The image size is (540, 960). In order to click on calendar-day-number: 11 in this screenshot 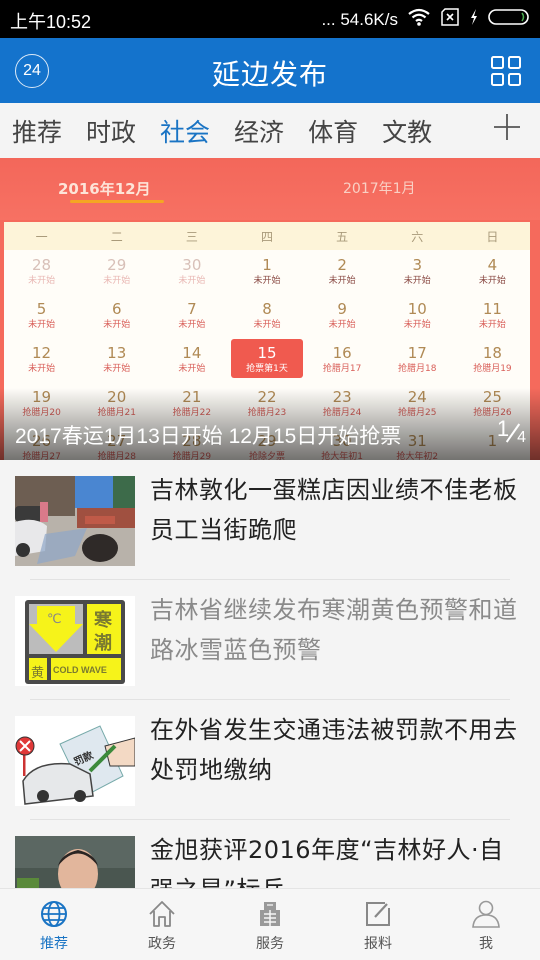, I will do `click(492, 309)`.